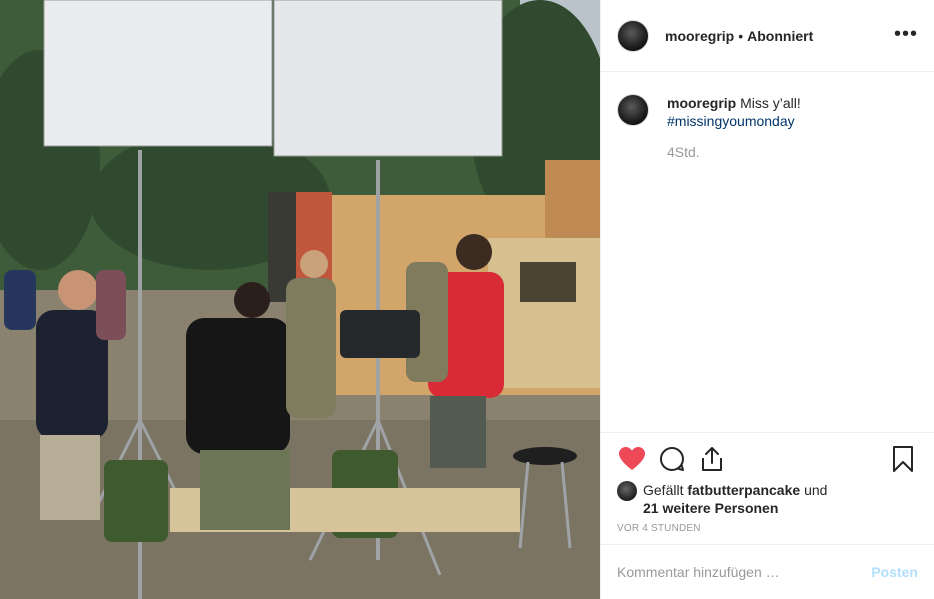 The width and height of the screenshot is (934, 599). What do you see at coordinates (894, 572) in the screenshot?
I see `post-comment-button: Posten` at bounding box center [894, 572].